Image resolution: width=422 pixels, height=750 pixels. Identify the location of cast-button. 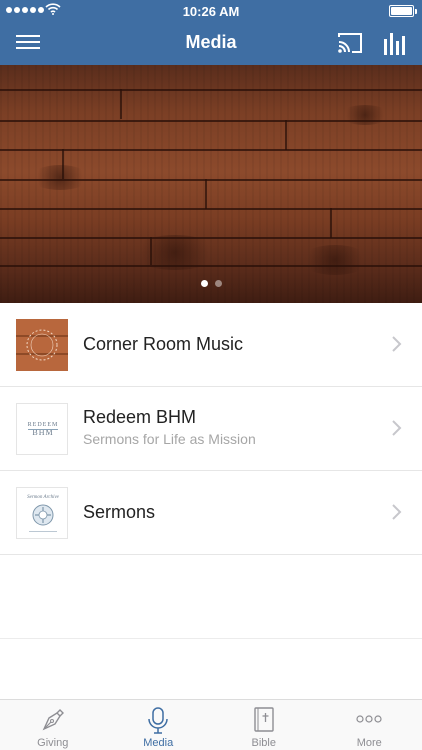
(350, 43).